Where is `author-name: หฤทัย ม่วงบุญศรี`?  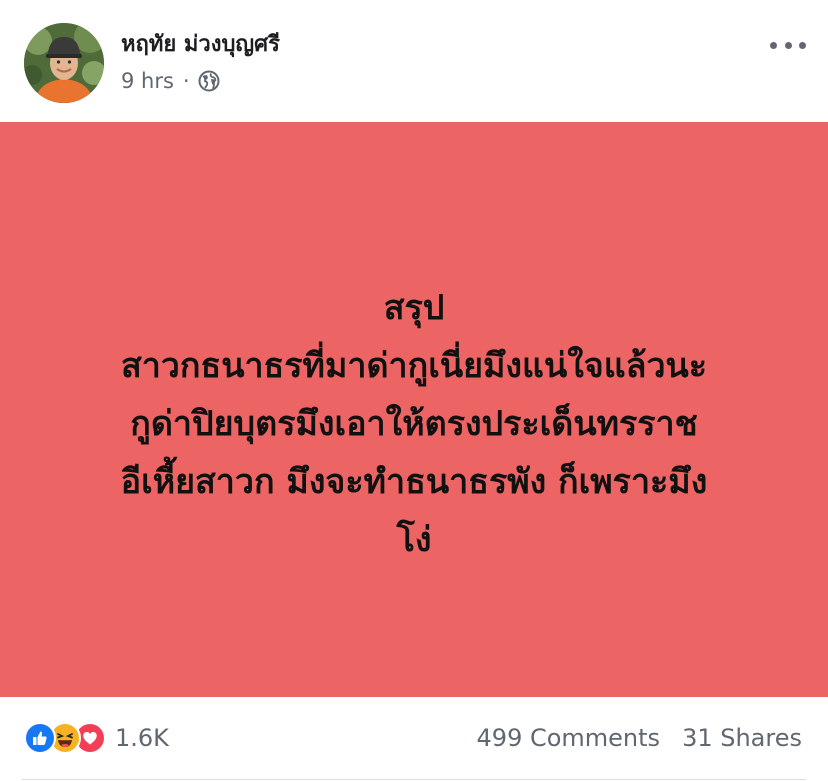
author-name: หฤทัย ม่วงบุญศรี is located at coordinates (200, 45).